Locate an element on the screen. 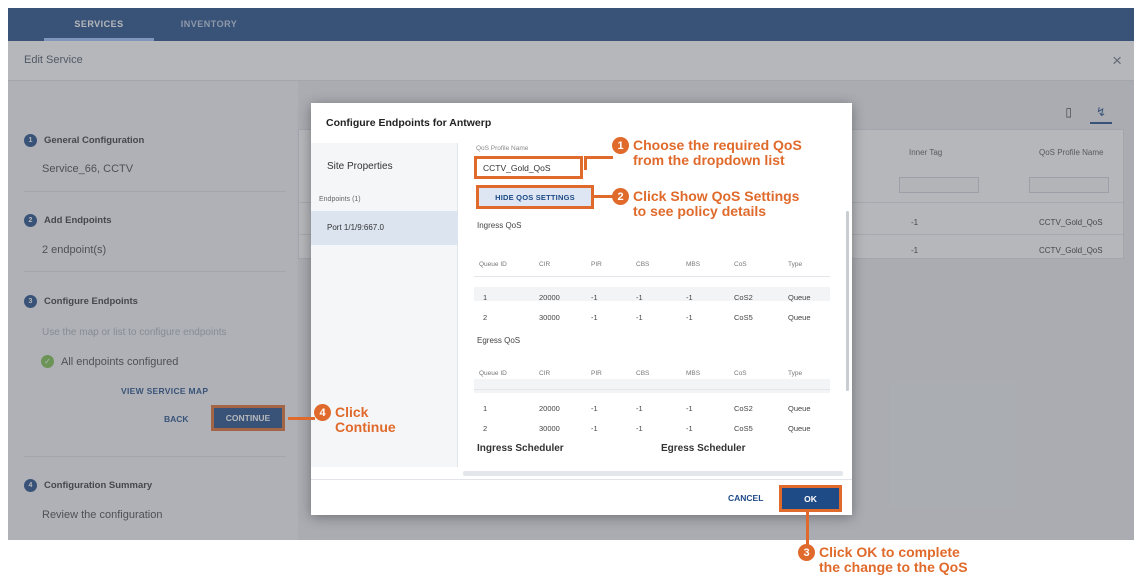 This screenshot has height=583, width=1141. endpoint-port-item: Port 1/1/9:667.0 is located at coordinates (384, 228).